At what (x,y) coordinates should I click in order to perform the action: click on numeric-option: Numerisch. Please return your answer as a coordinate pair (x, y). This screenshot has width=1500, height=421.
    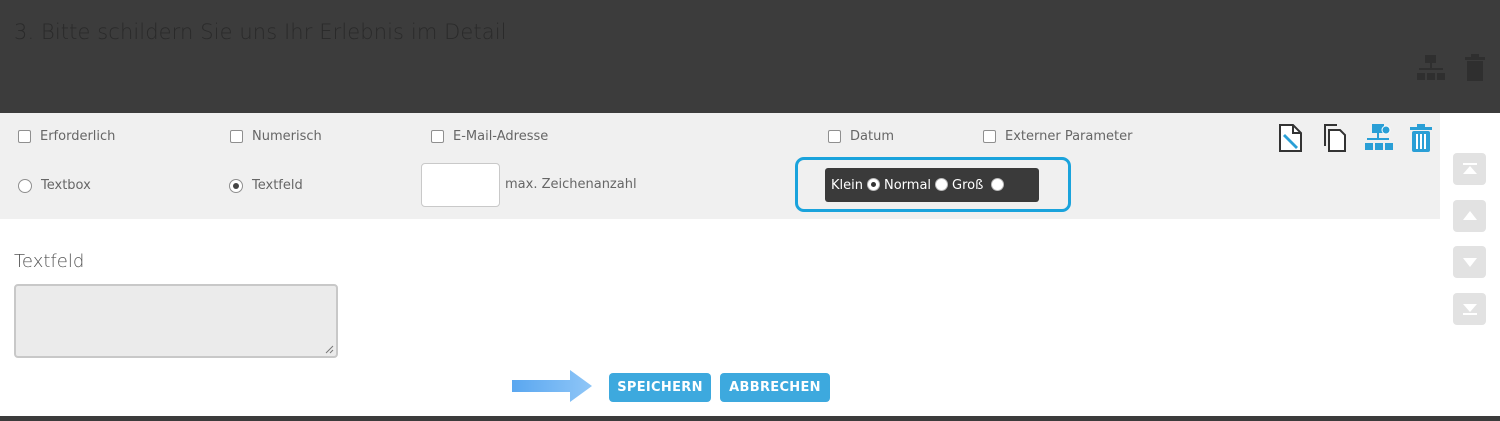
    Looking at the image, I should click on (276, 136).